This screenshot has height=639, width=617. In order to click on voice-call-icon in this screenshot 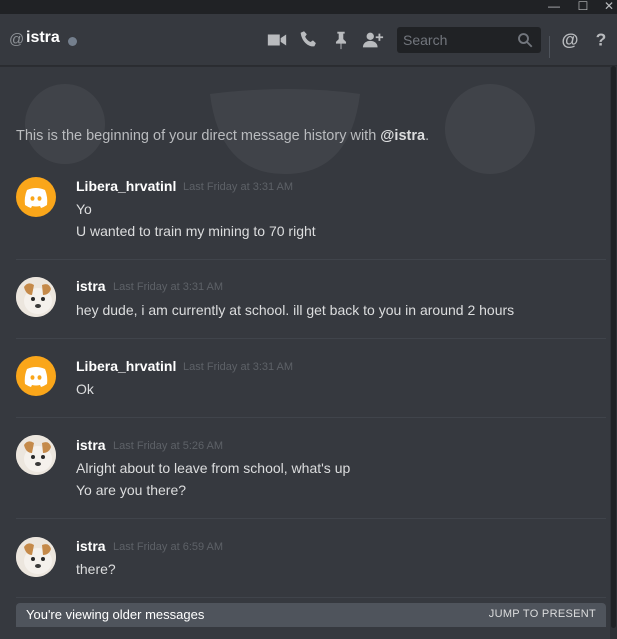, I will do `click(309, 40)`.